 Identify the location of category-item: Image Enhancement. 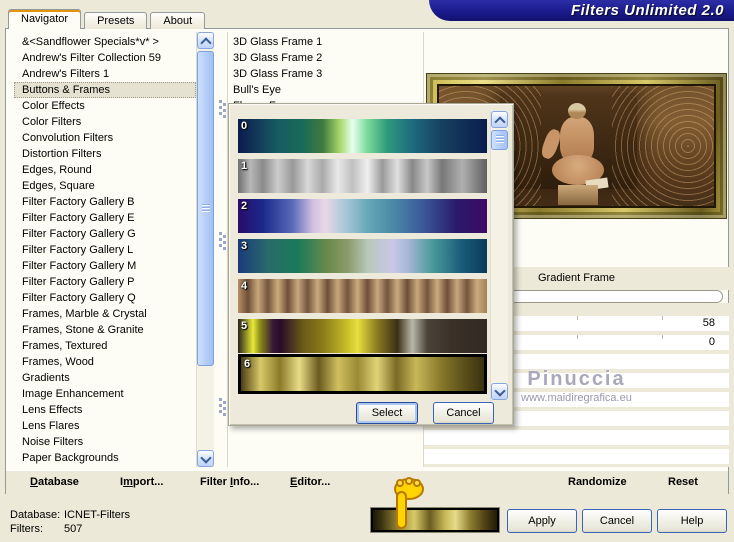
(105, 394).